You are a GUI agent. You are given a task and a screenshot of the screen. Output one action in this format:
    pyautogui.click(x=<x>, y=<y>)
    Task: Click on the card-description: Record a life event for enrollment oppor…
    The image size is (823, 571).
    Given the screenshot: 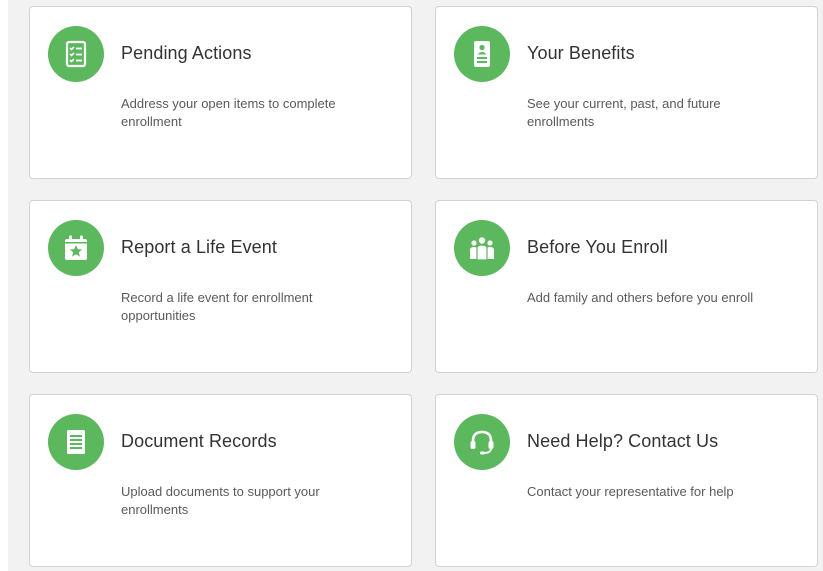 What is the action you would take?
    pyautogui.click(x=217, y=306)
    